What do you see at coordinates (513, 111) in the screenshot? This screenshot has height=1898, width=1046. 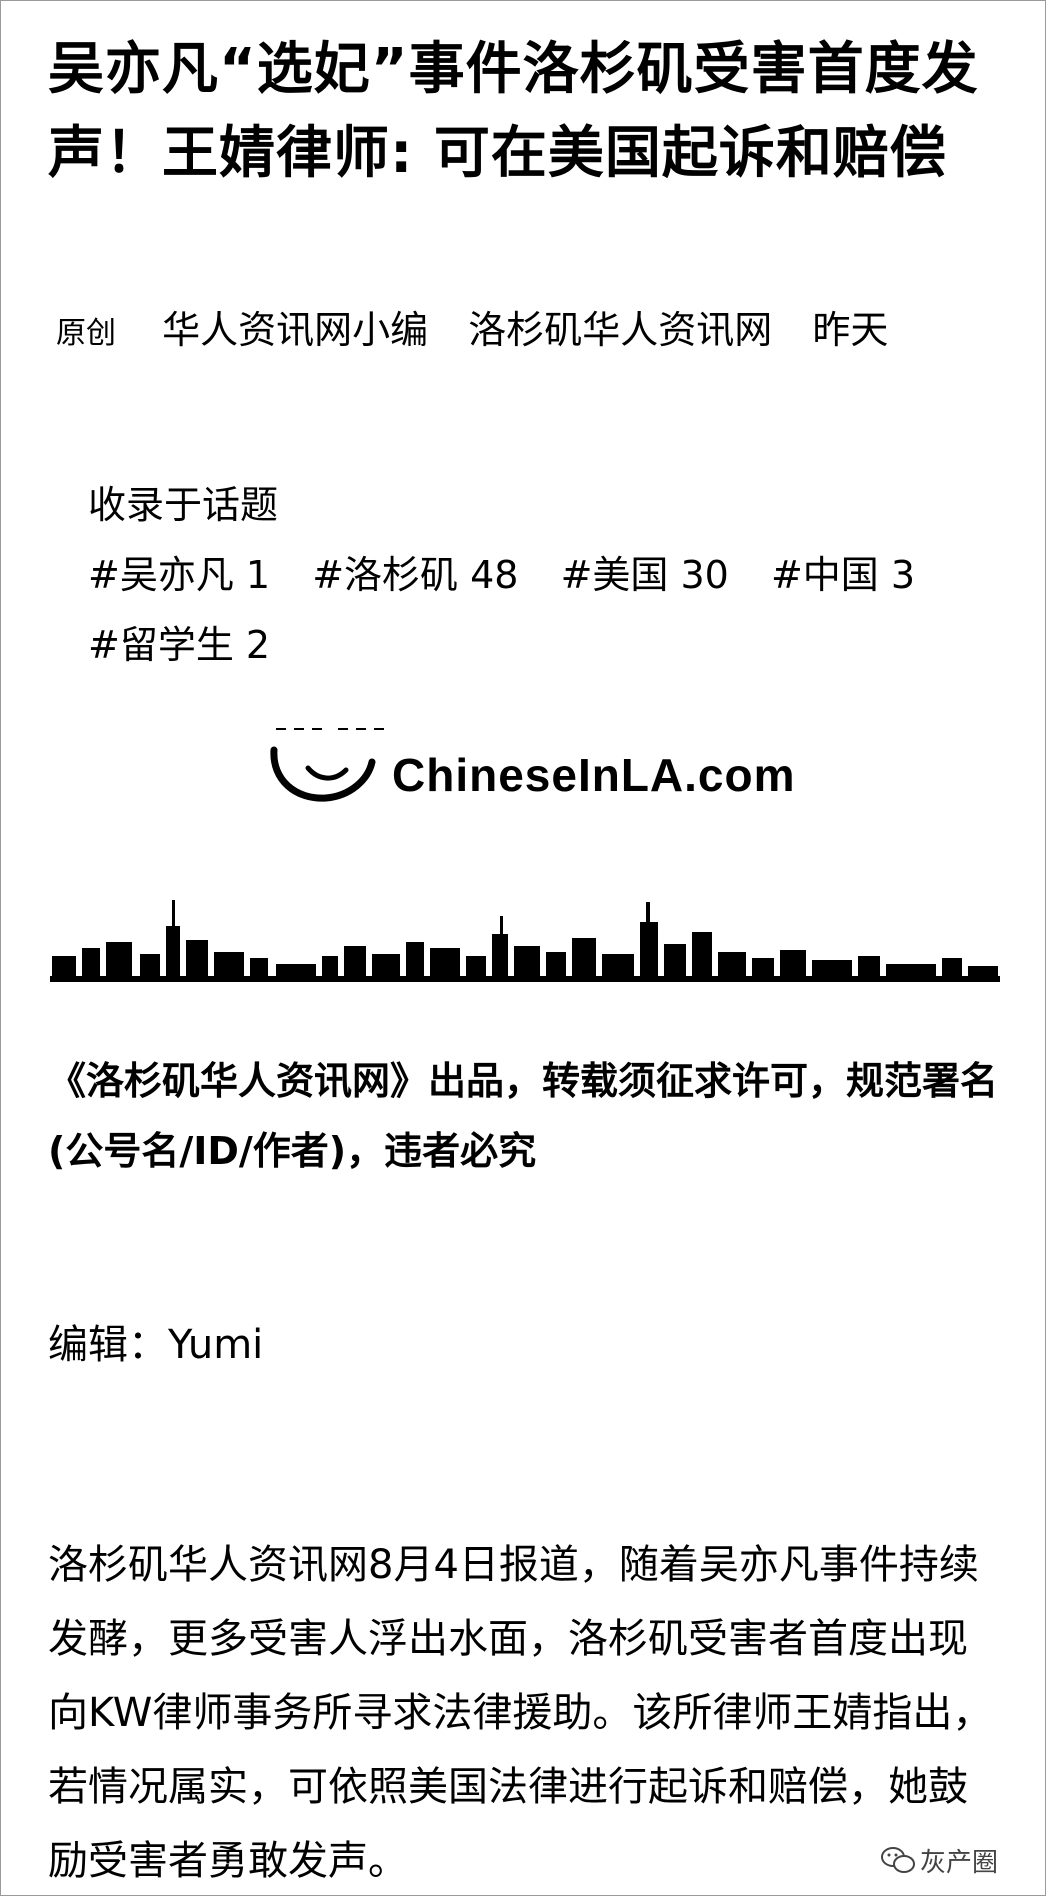 I see `article-title: 吴亦凡“选妃”事件洛杉矶受害首度发声！王婧律师: 可在美国起诉和赔偿` at bounding box center [513, 111].